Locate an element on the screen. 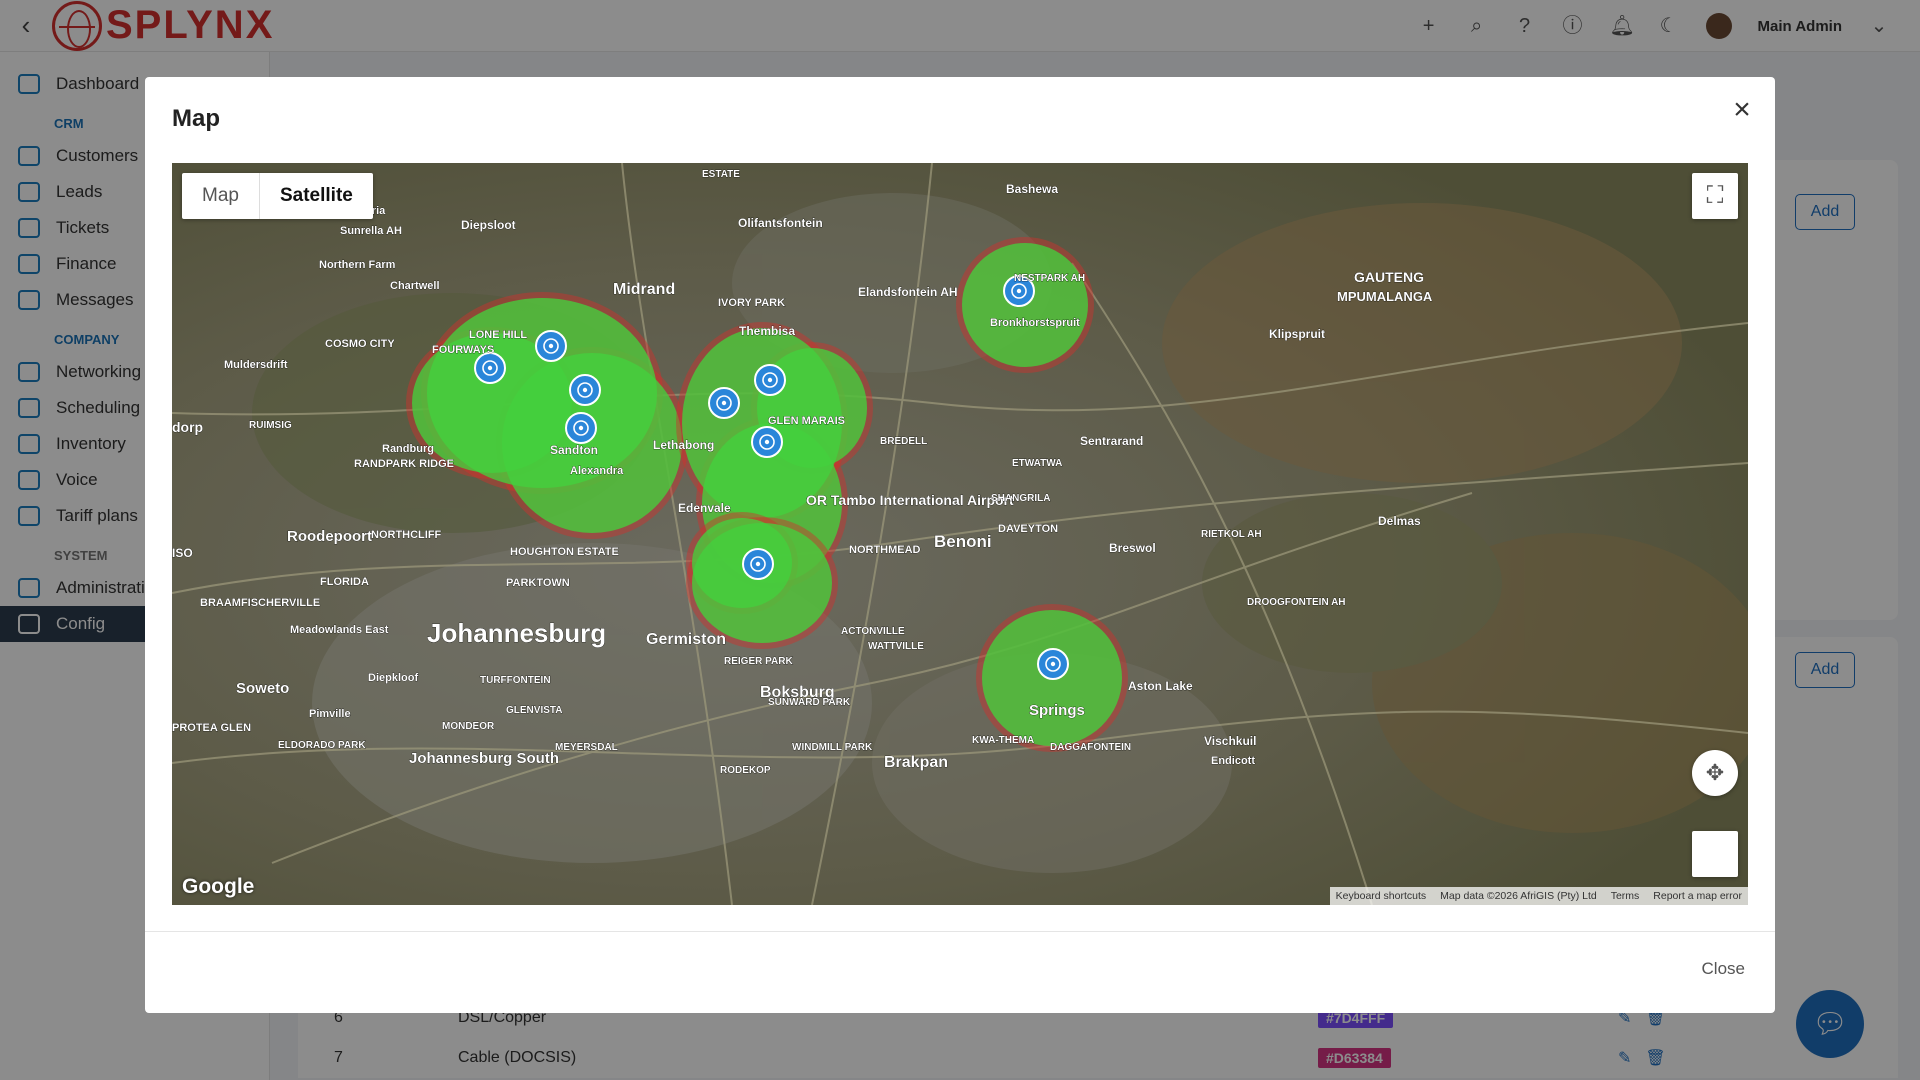 The width and height of the screenshot is (1920, 1080). place-label-houghton-estate: HOUGHTON ESTATE is located at coordinates (564, 552).